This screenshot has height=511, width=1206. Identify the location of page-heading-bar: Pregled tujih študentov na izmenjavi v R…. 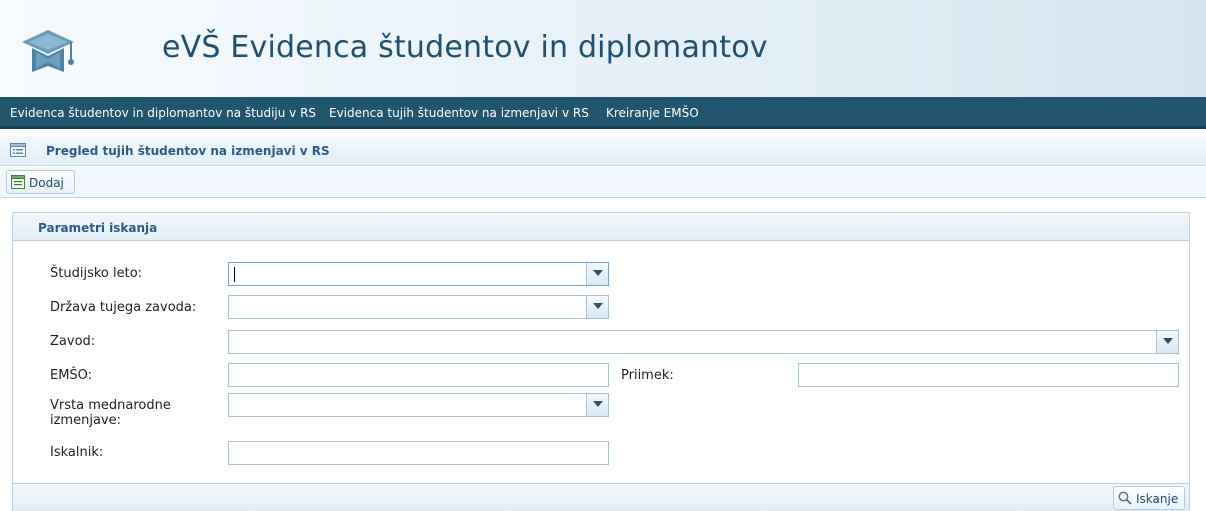
(603, 151).